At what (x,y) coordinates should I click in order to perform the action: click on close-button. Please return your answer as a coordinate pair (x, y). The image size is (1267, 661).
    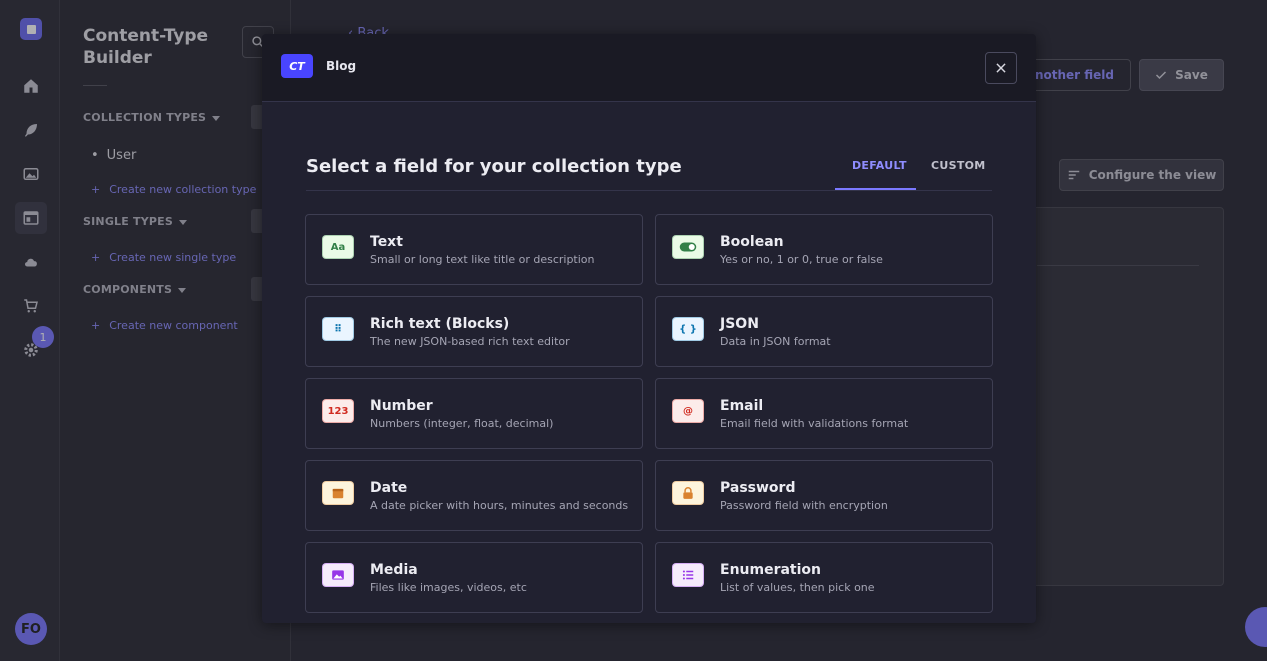
    Looking at the image, I should click on (1001, 68).